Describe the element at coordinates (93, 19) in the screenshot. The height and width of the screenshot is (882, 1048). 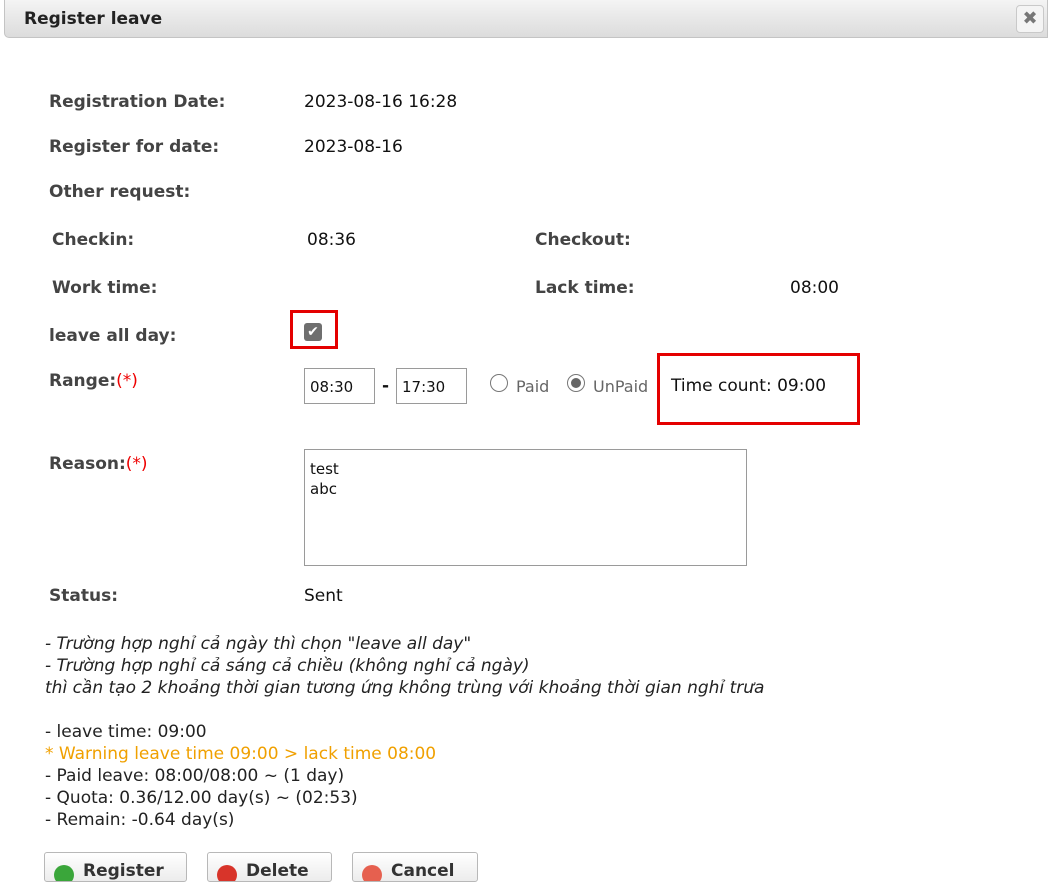
I see `dialog-title: Register leave` at that location.